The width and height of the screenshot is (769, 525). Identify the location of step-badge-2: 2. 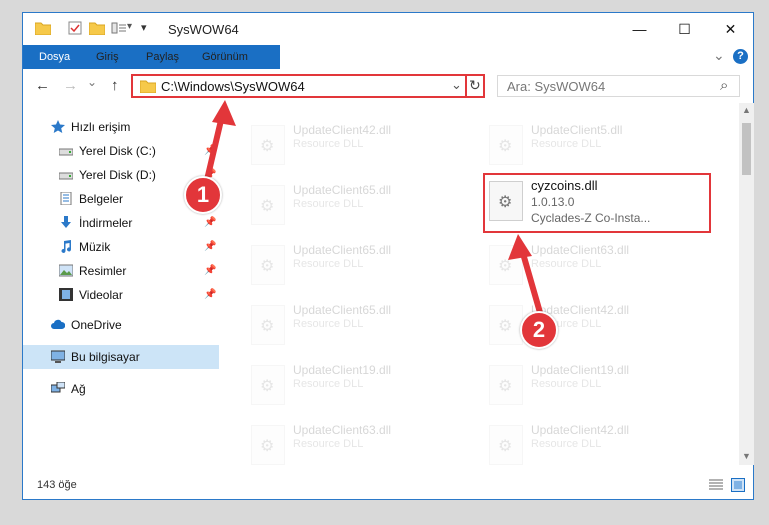
(539, 330).